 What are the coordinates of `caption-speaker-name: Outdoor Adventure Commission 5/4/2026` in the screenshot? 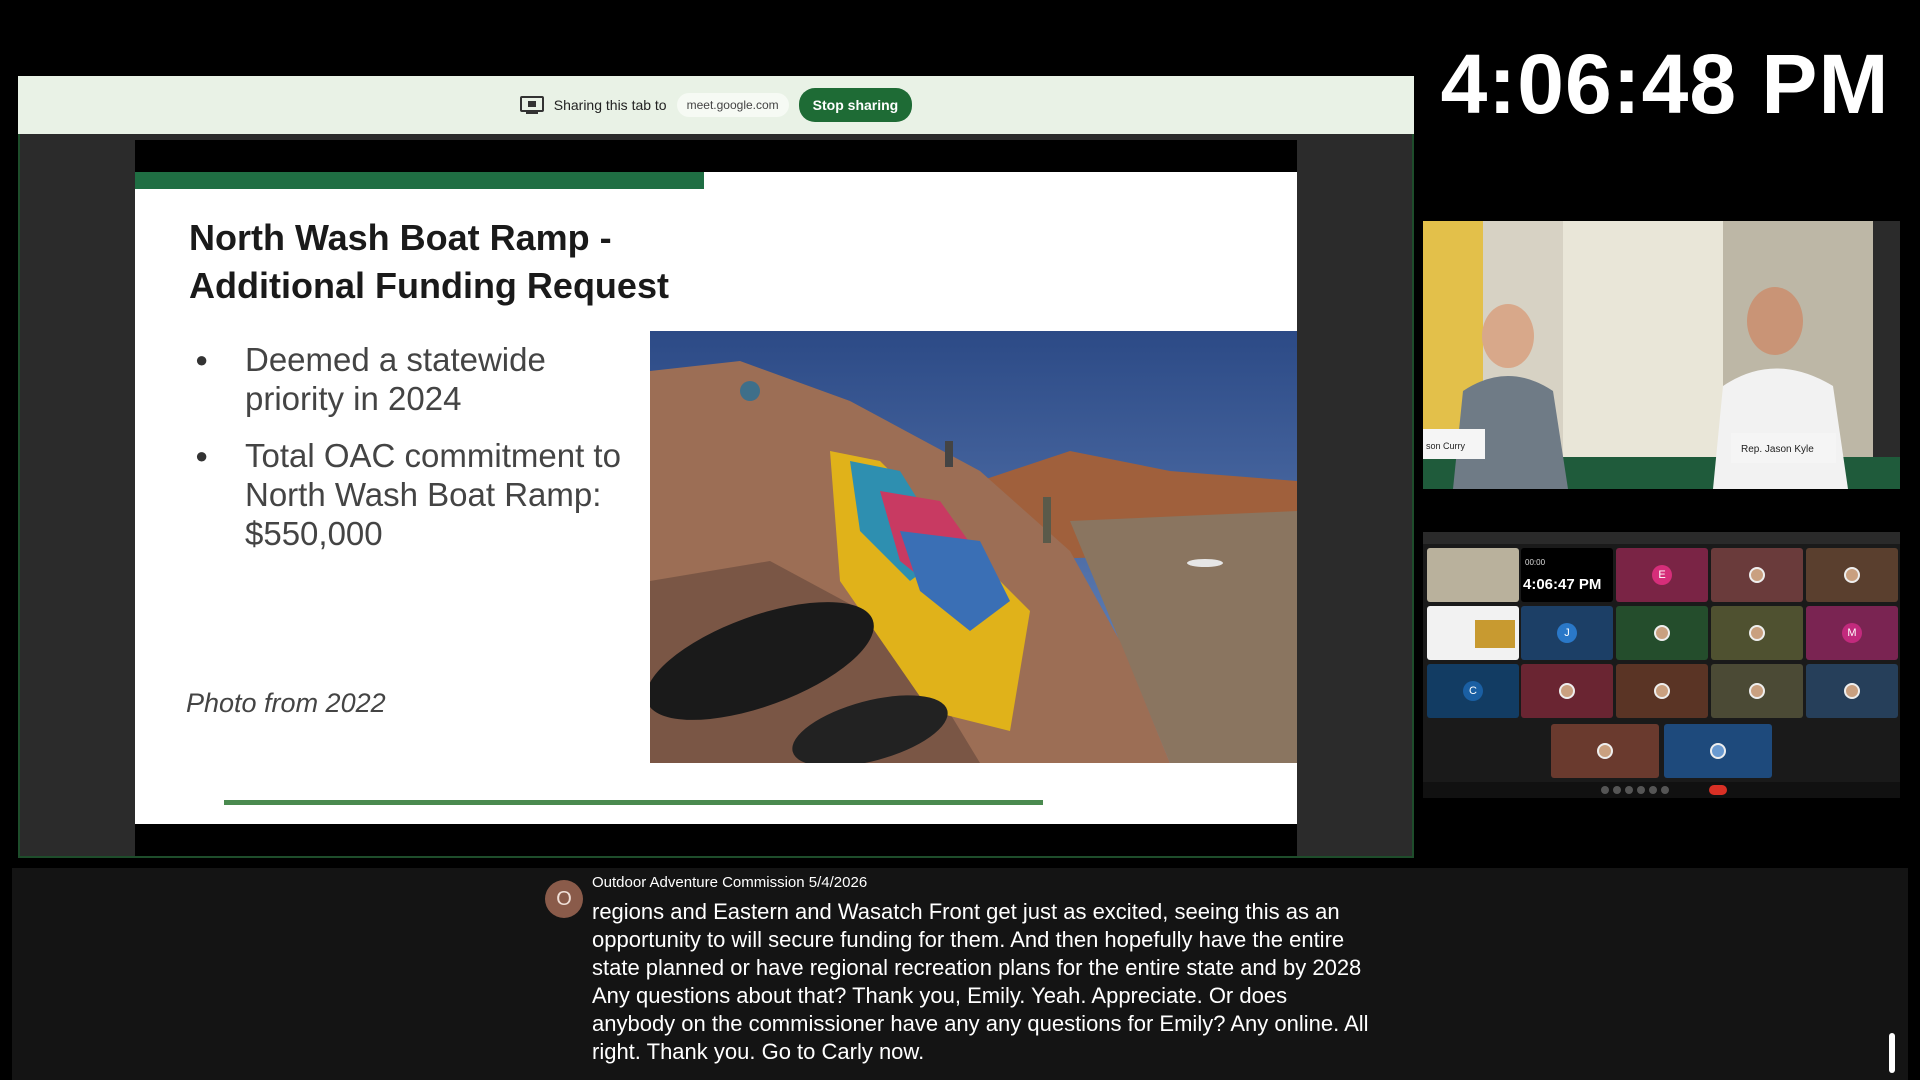 It's located at (730, 882).